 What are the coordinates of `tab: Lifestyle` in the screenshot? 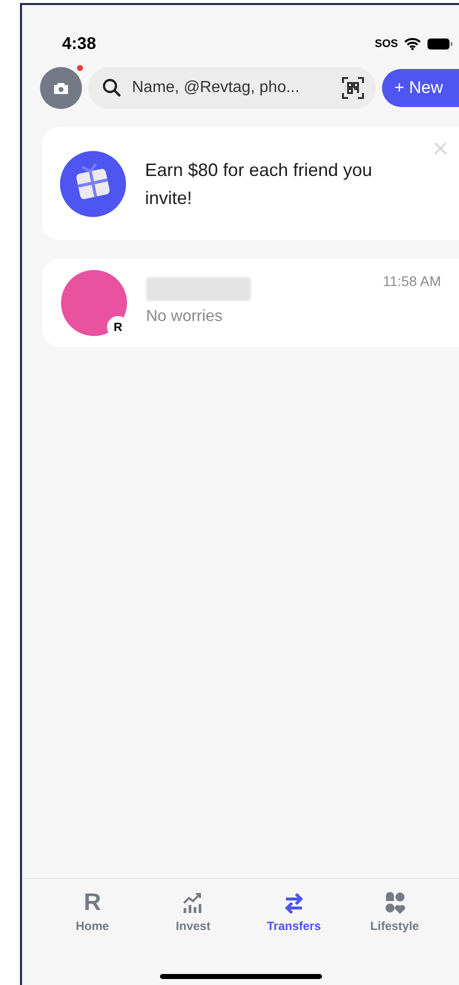 It's located at (395, 913).